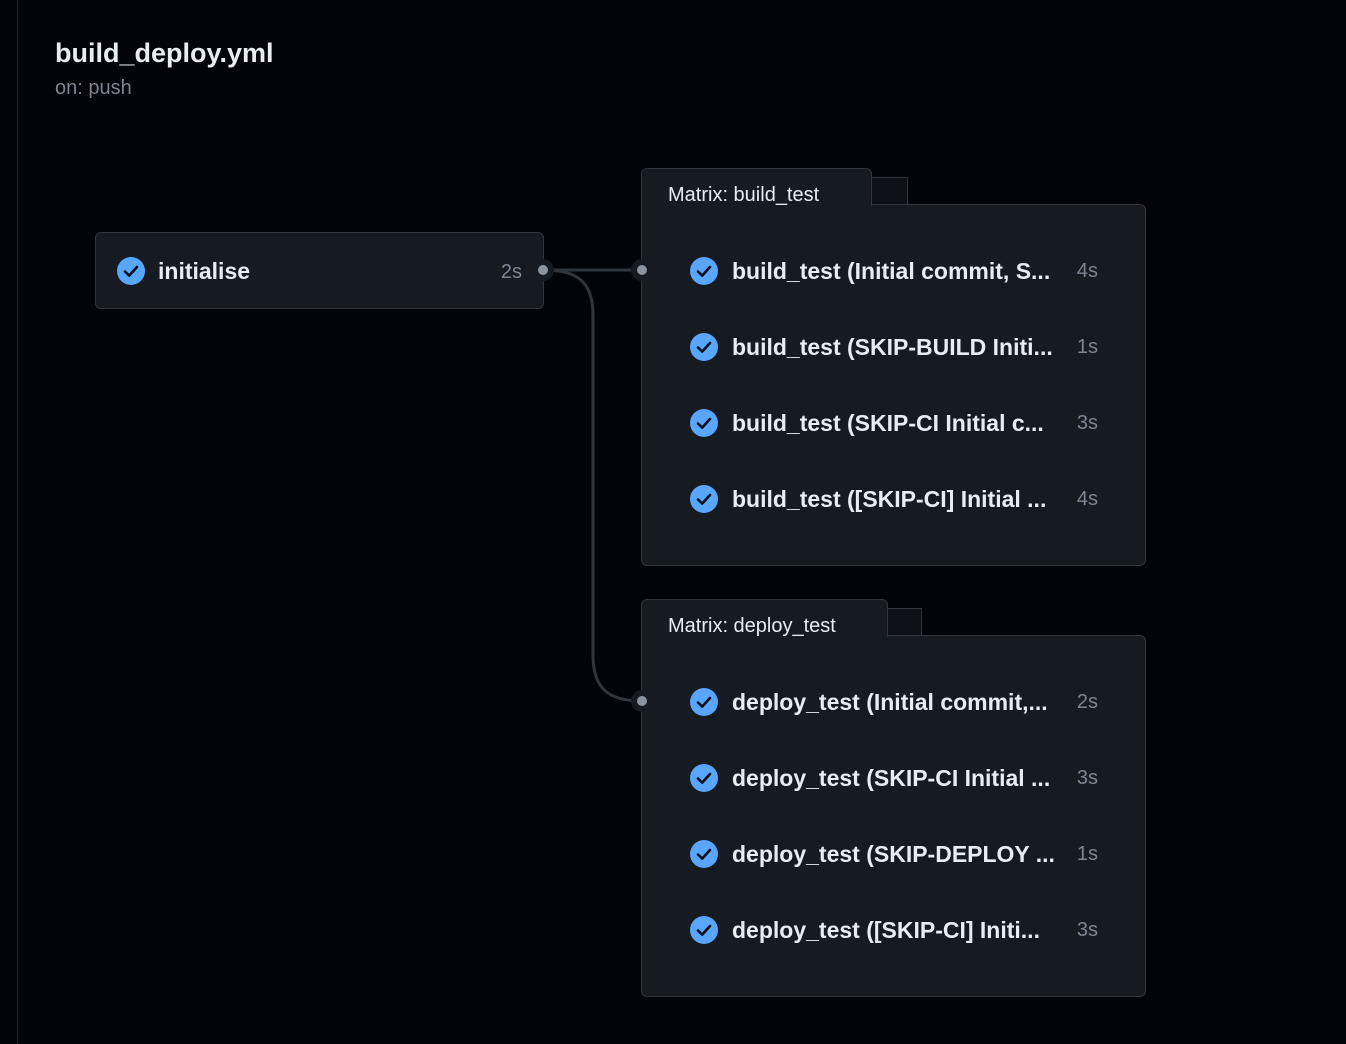  I want to click on matrix-job-row: build_test (Initial commit, S... 4s, so click(905, 271).